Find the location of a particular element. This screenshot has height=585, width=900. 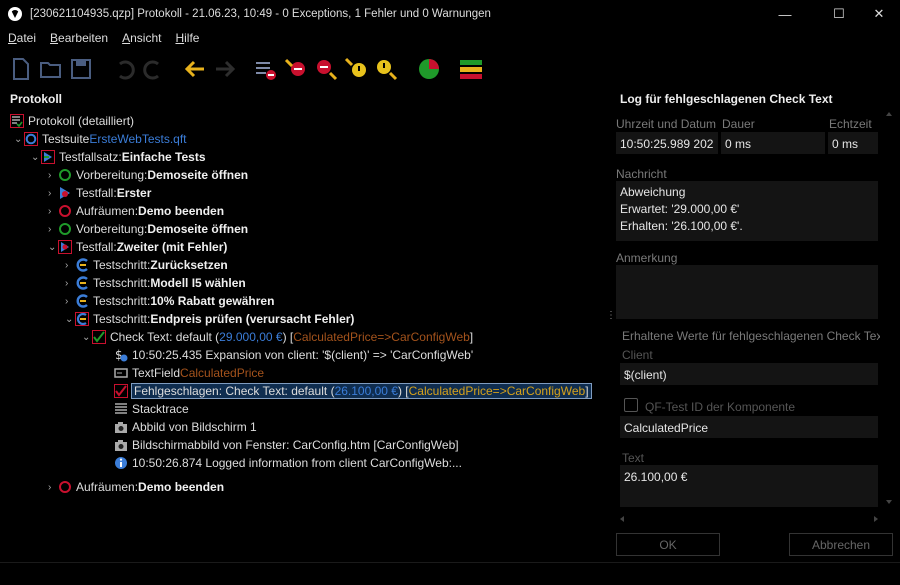

menu-datei: Datei is located at coordinates (22, 40).